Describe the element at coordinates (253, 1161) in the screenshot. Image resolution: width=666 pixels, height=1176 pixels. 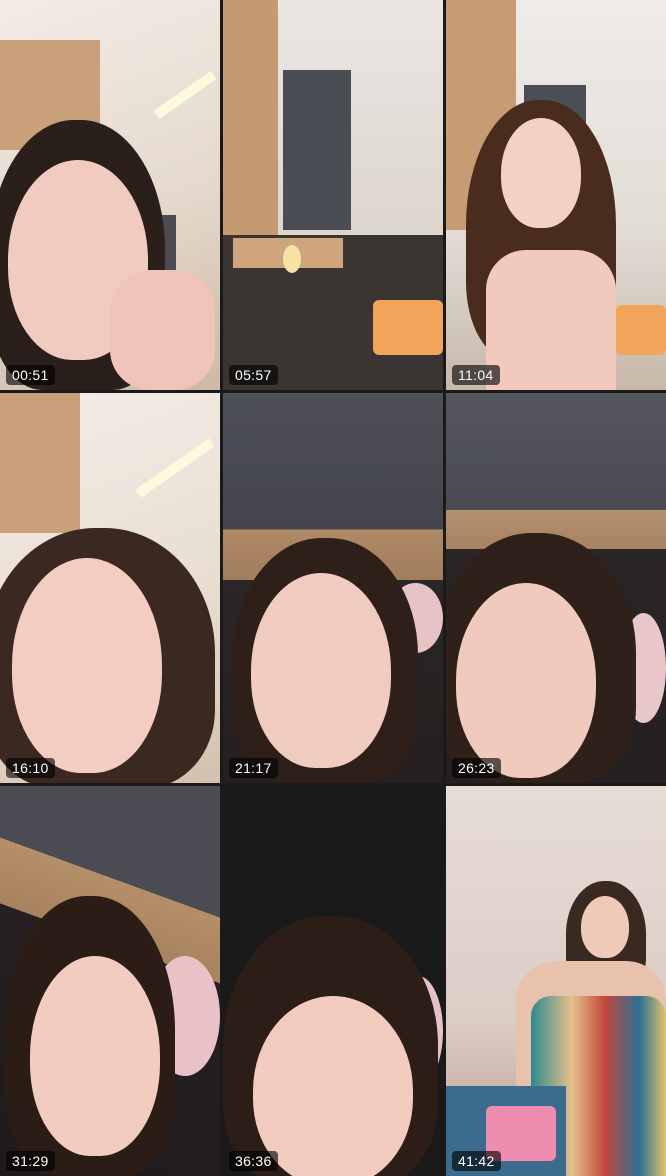
I see `duration-badge: 36:36` at that location.